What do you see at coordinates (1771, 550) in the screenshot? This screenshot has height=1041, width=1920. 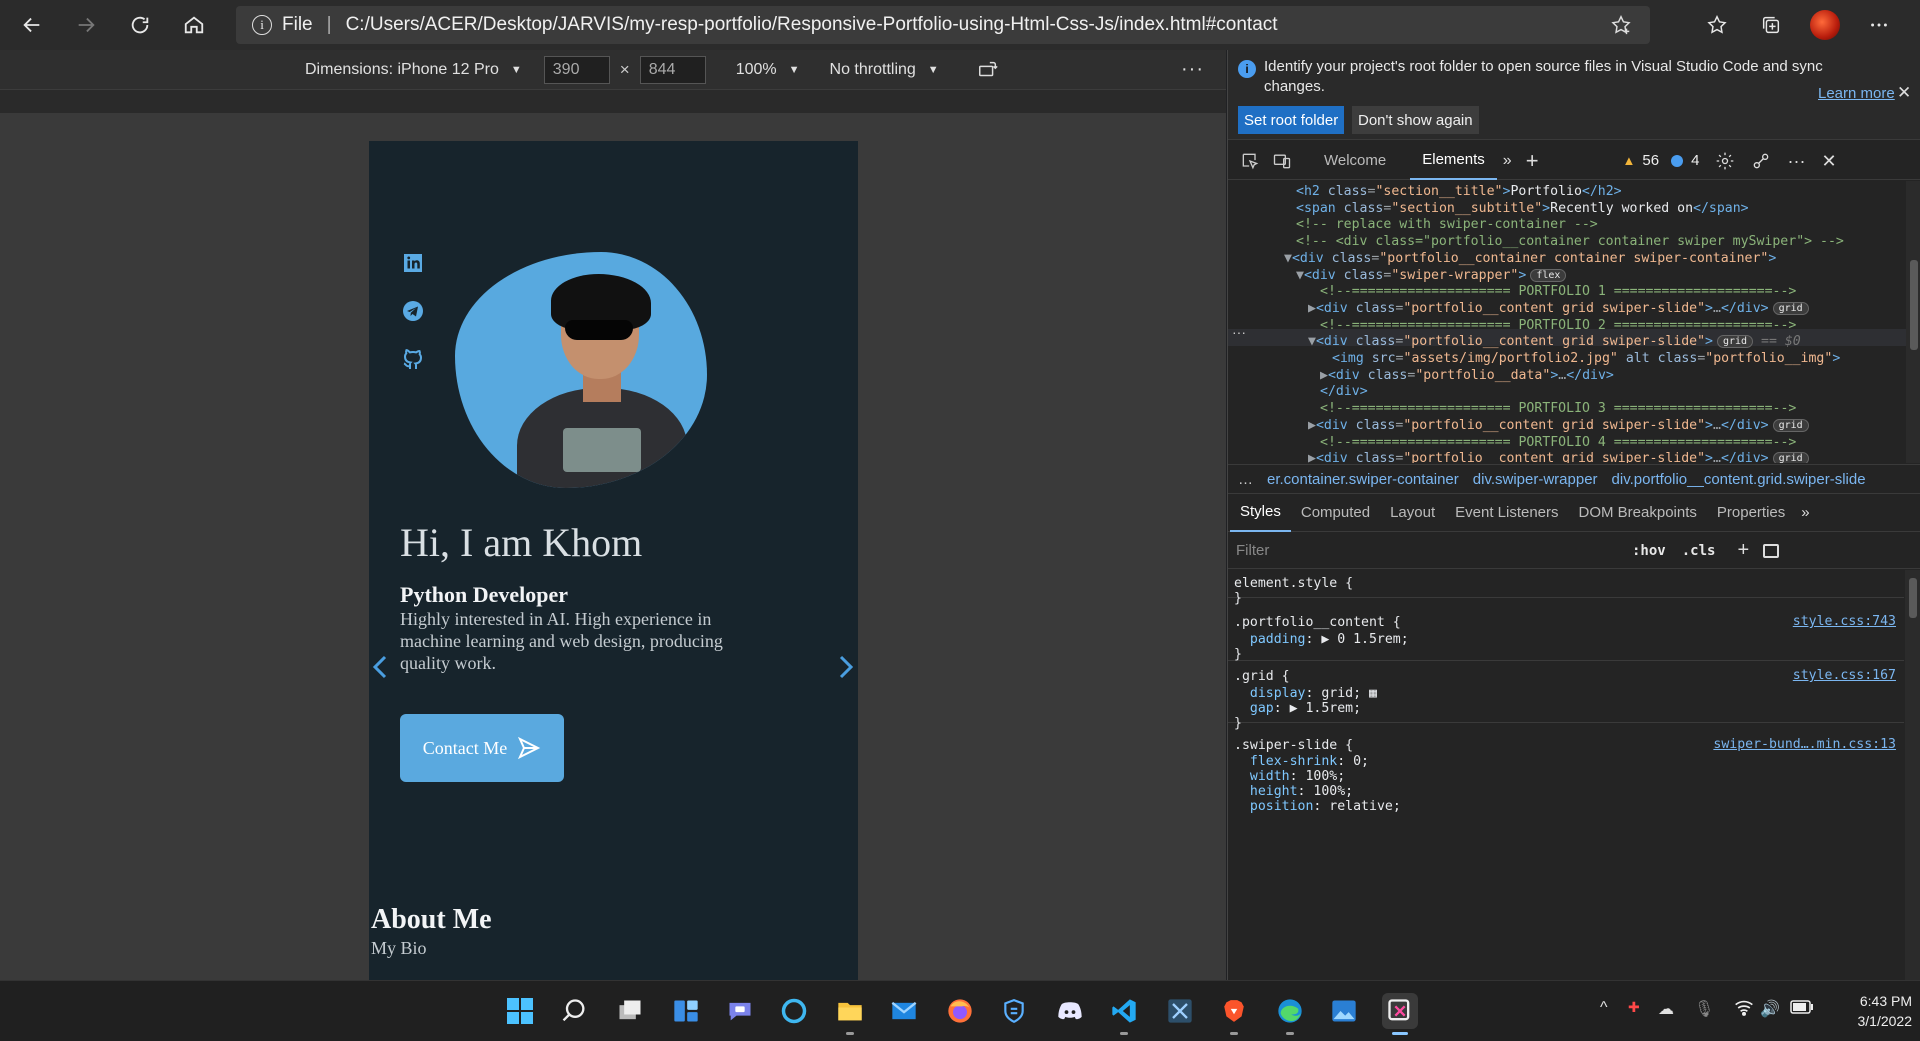 I see `computed-sidebar-toggle-icon` at bounding box center [1771, 550].